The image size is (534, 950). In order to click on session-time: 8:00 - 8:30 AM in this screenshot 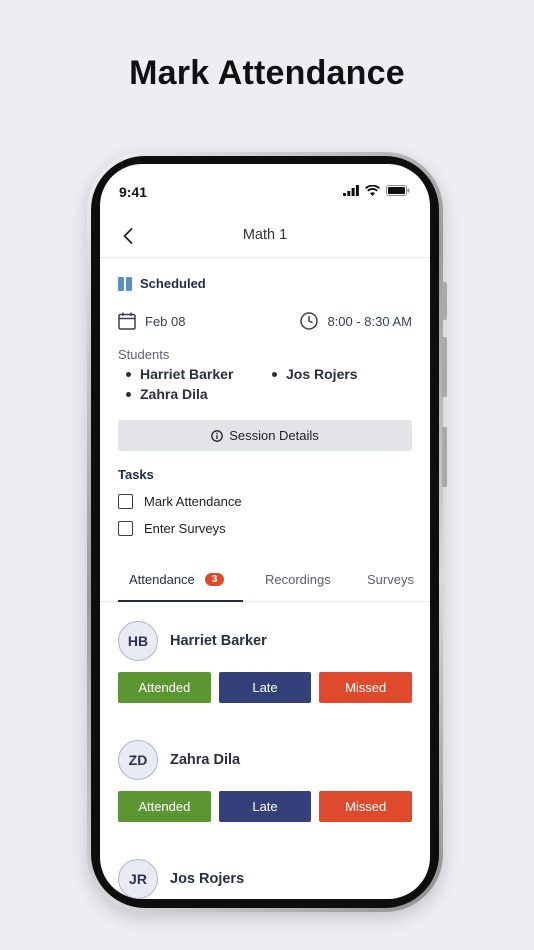, I will do `click(356, 321)`.